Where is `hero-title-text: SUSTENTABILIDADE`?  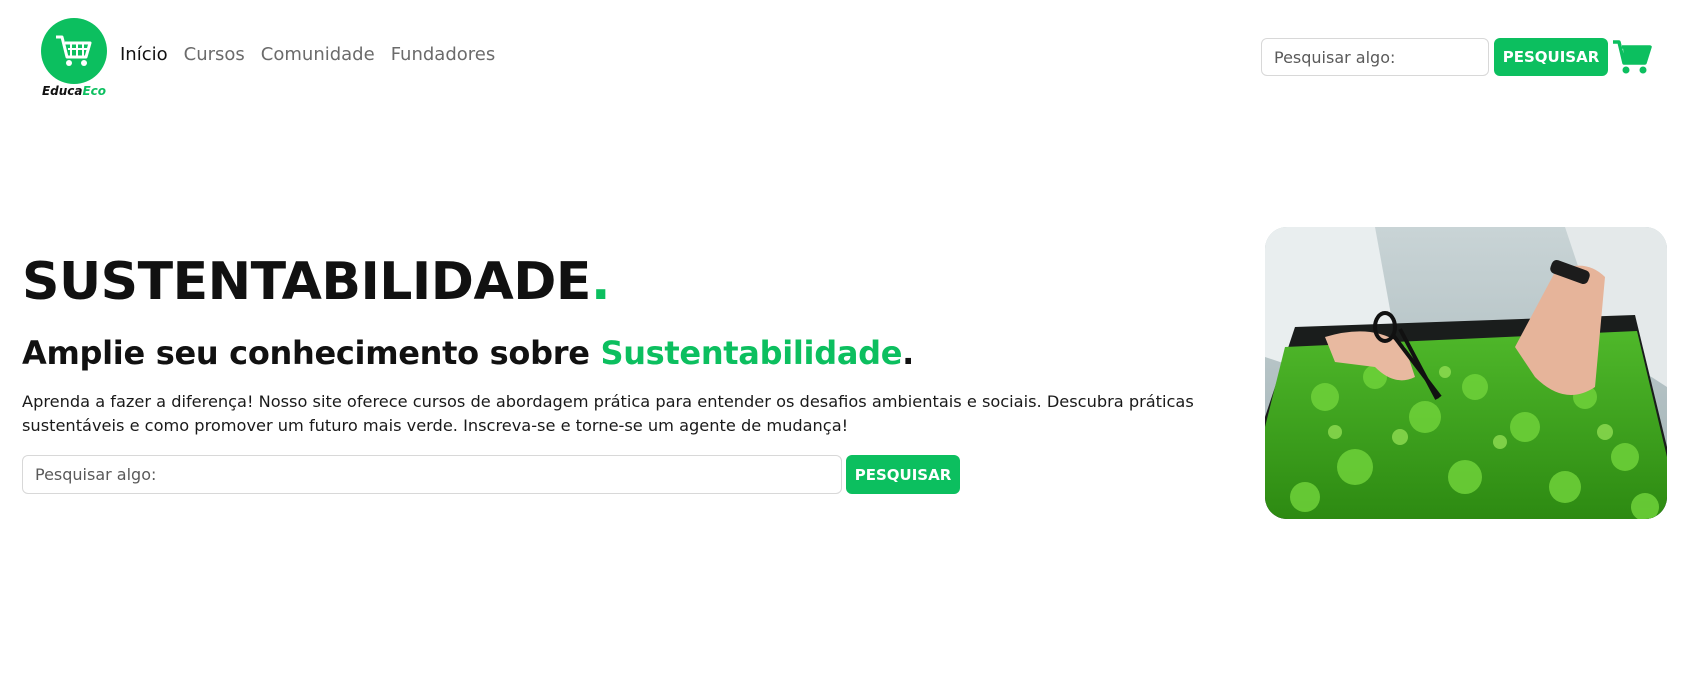 hero-title-text: SUSTENTABILIDADE is located at coordinates (306, 282).